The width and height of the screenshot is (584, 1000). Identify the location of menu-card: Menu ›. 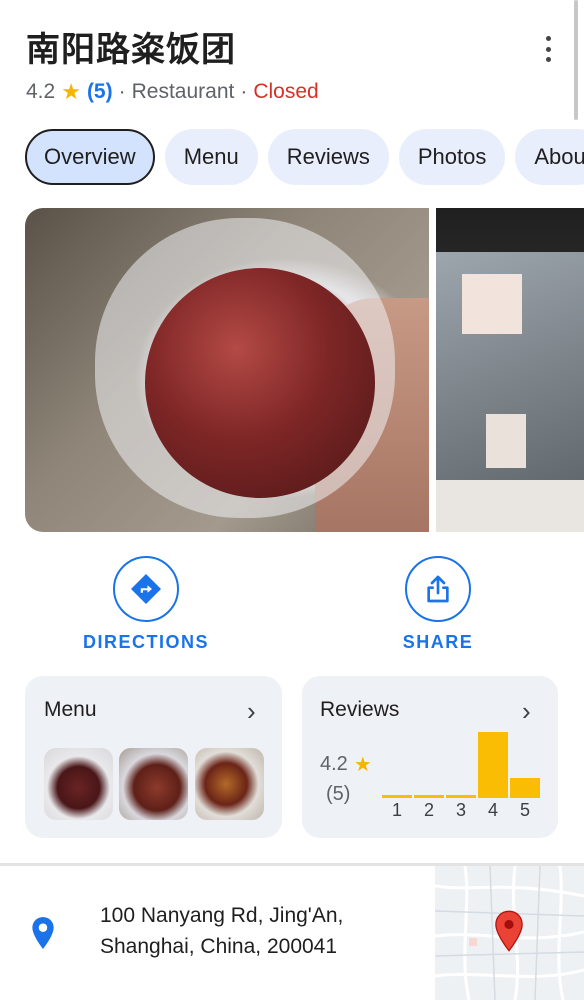
(153, 757).